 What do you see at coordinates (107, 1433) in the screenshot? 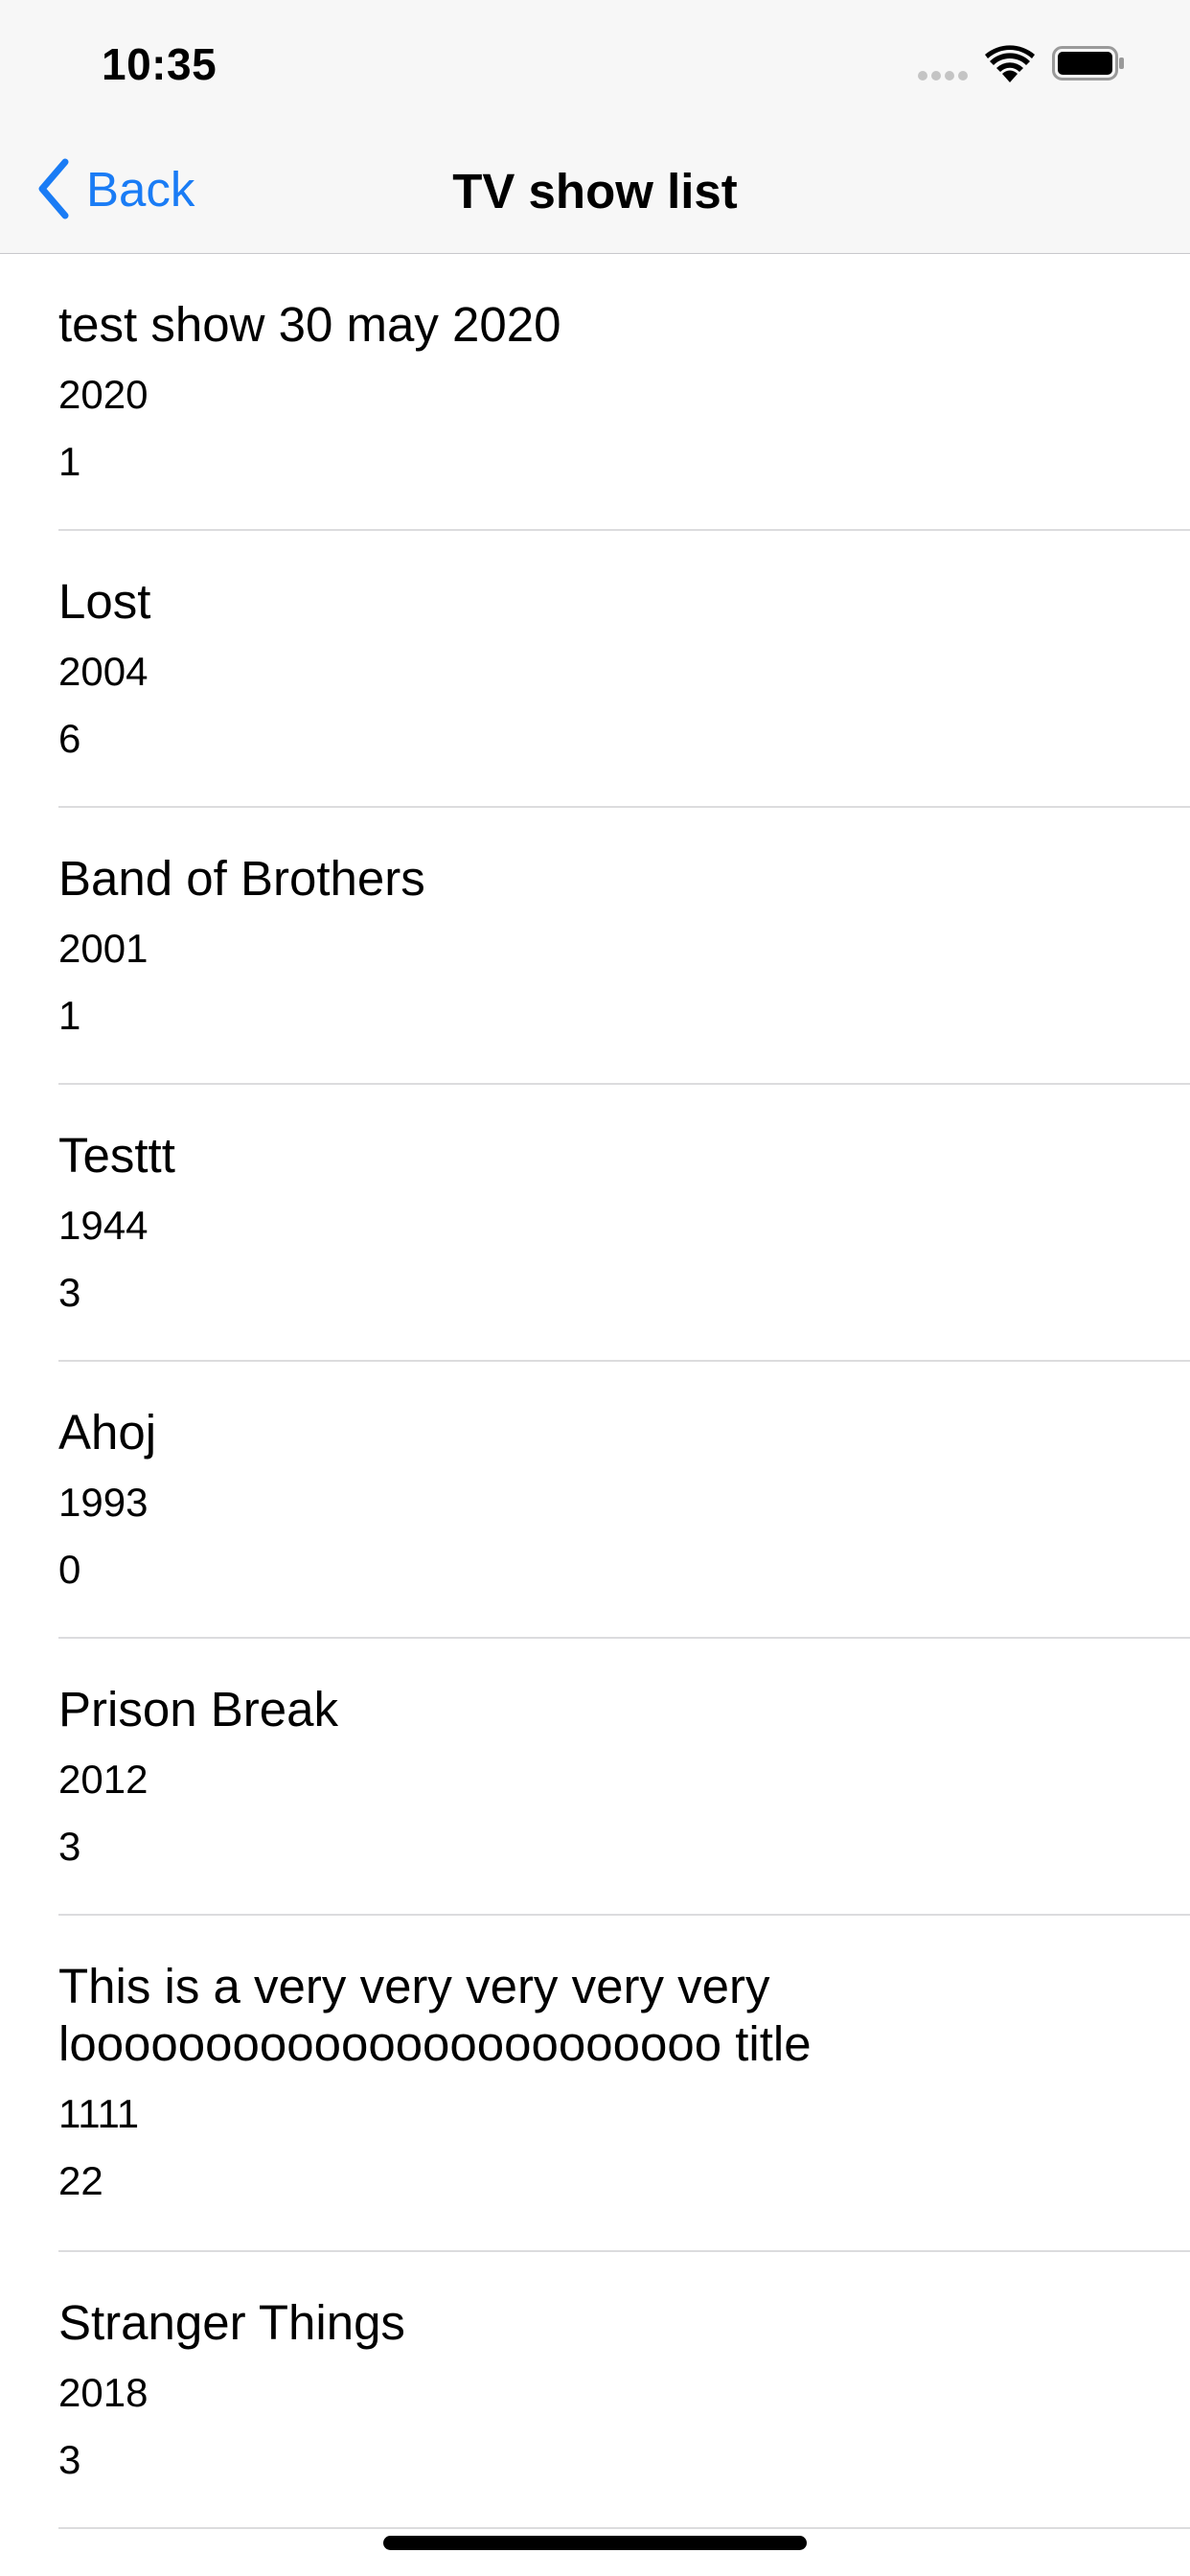
I see `show-title: Ahoj` at bounding box center [107, 1433].